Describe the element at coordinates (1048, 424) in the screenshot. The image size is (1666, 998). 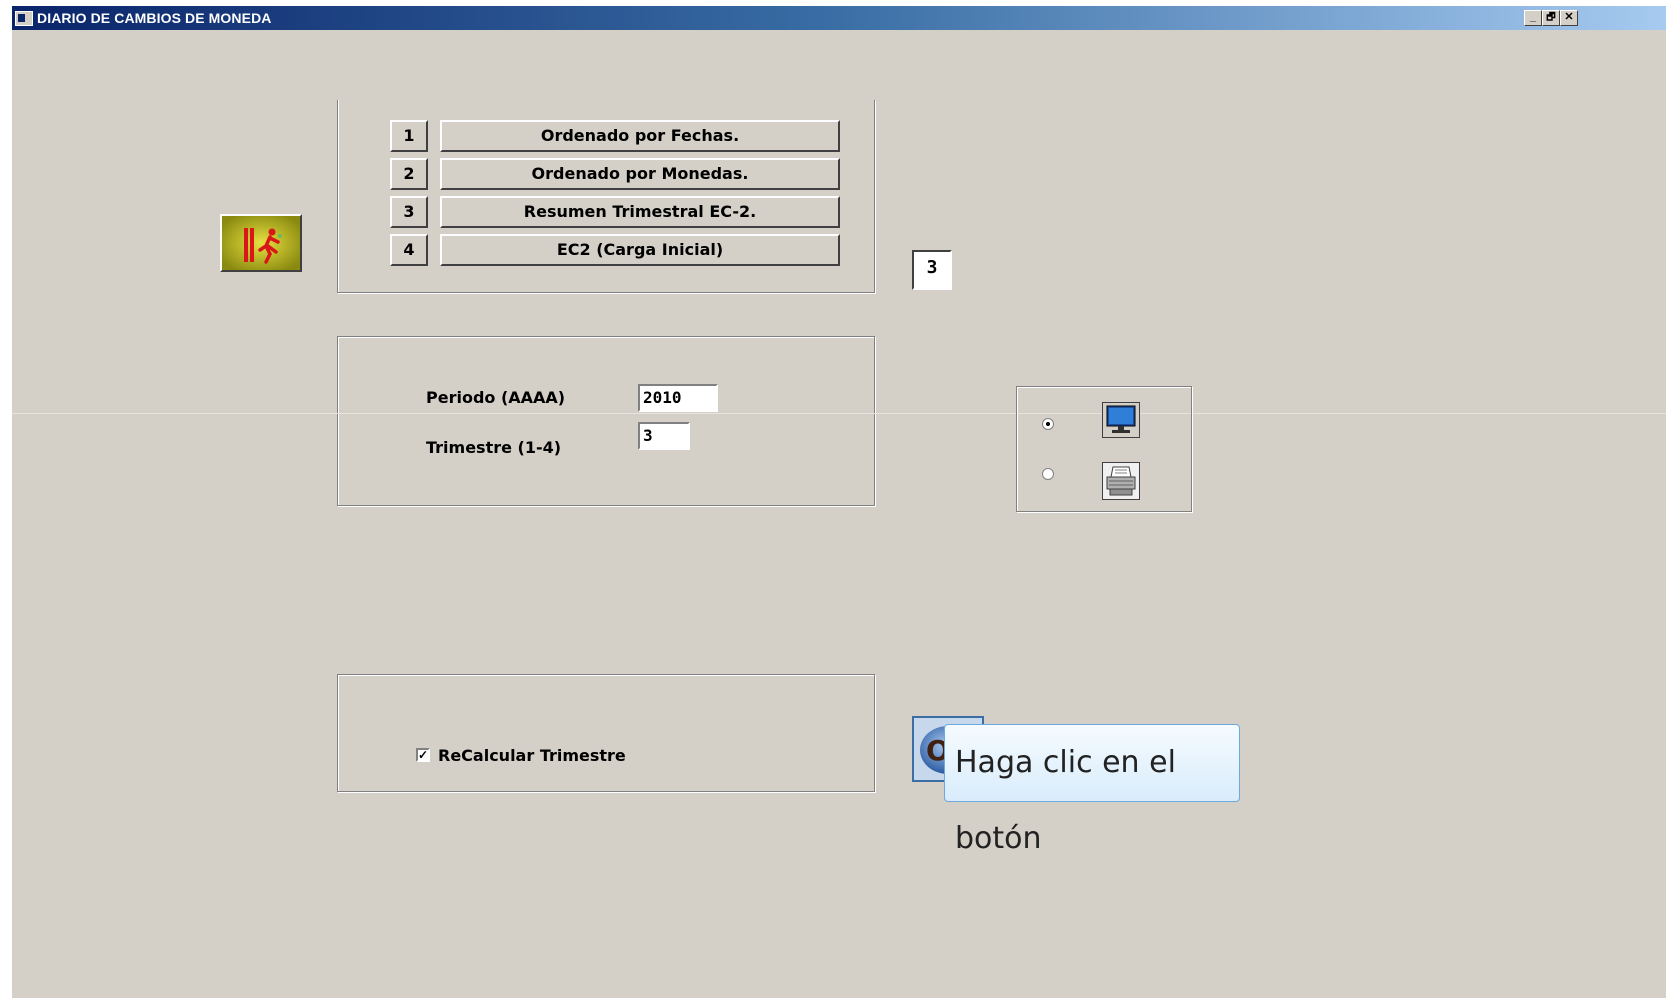
I see `output-screen-radio` at that location.